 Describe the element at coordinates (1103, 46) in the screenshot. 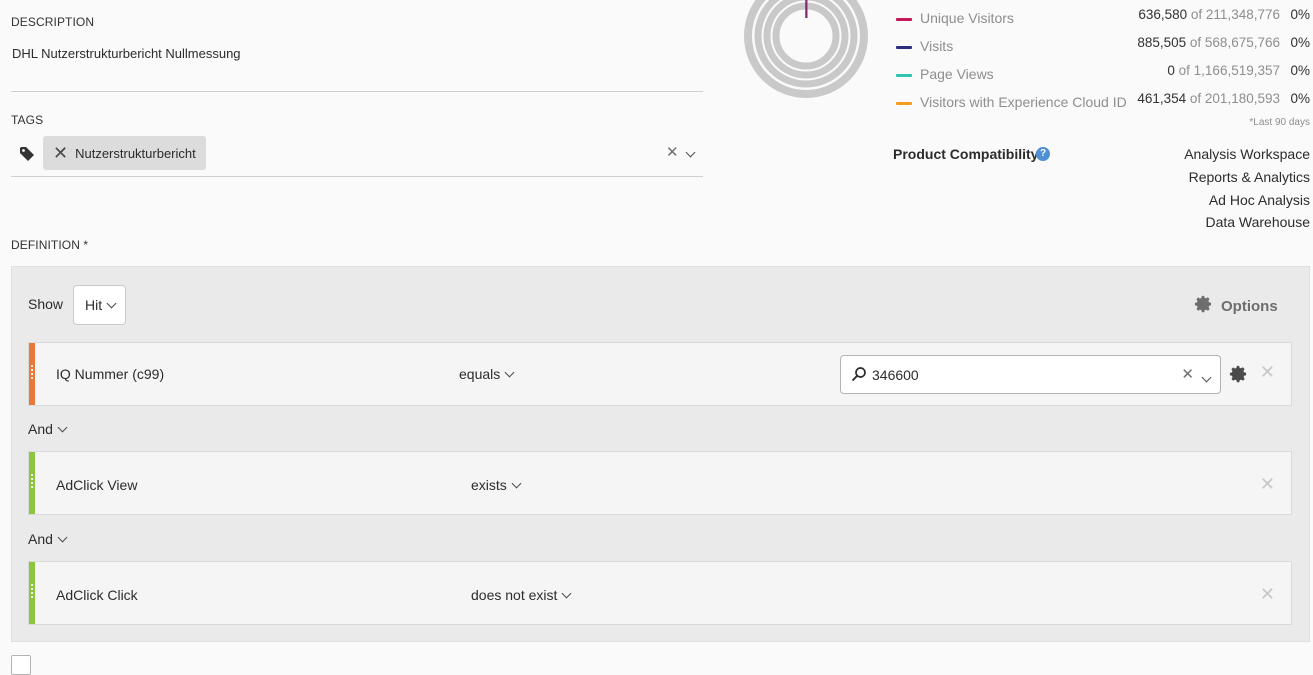

I see `stat-row-visits: Visits 885,505 of 568,675,766 0%` at that location.